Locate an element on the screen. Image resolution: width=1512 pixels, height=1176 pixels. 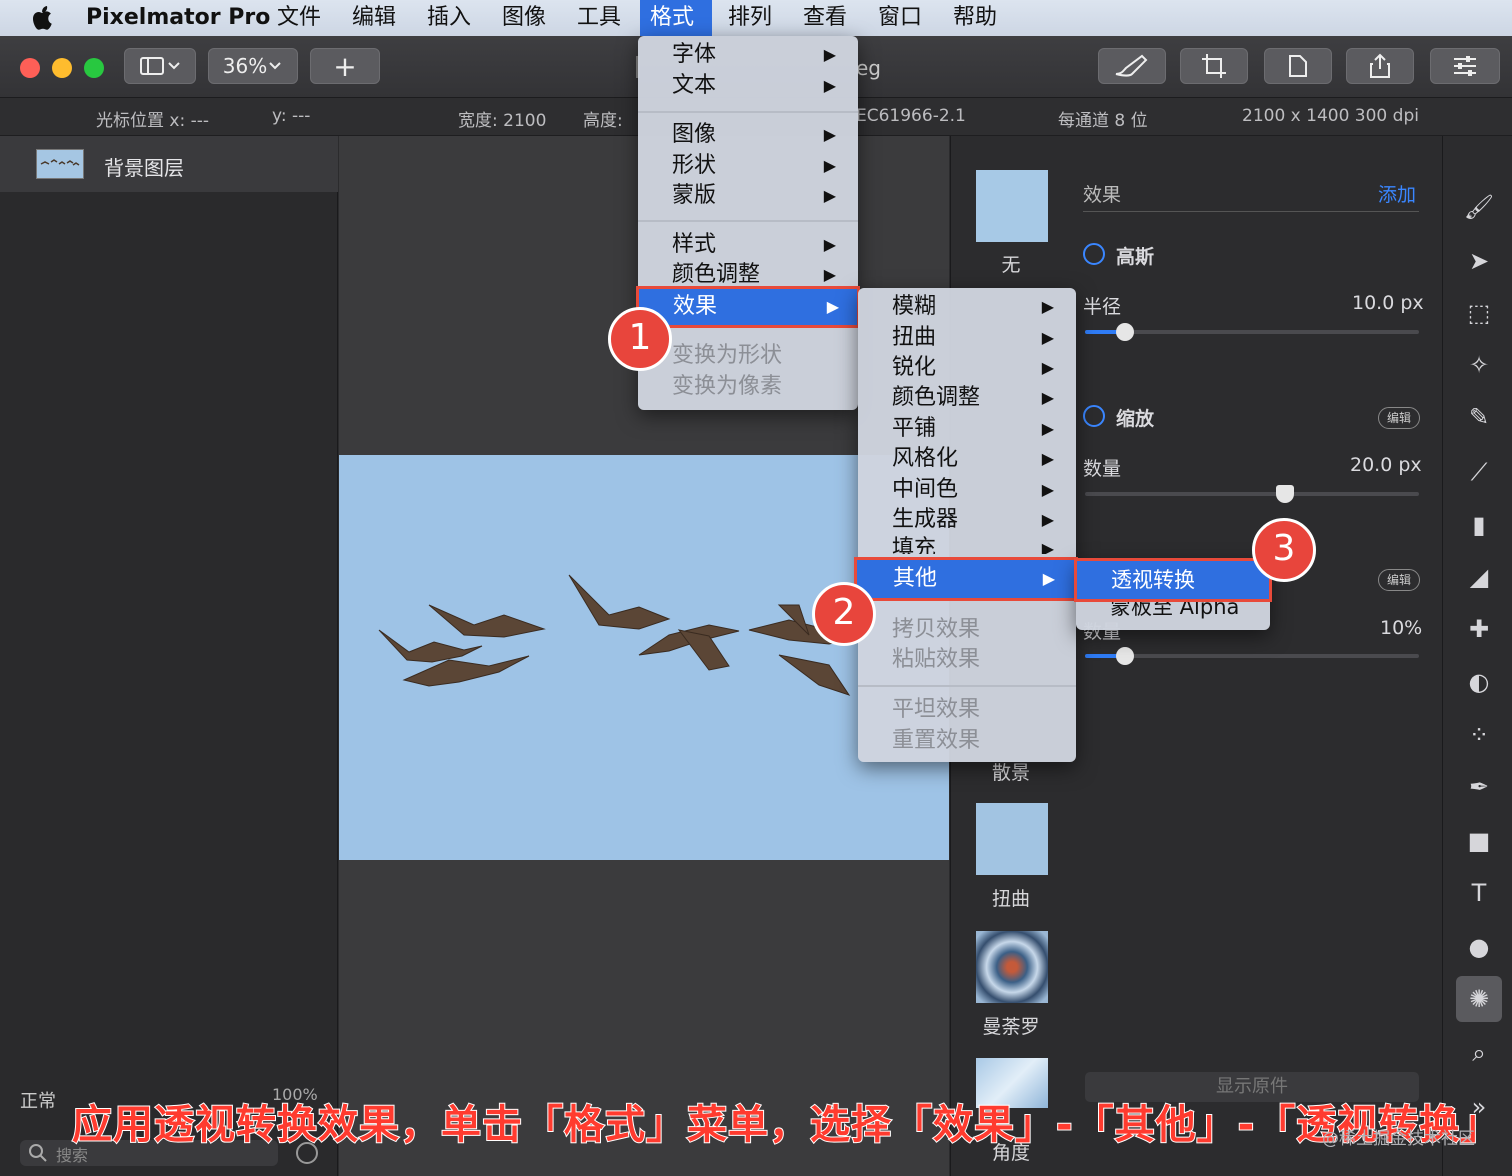
effect3-edit-button: 编辑 is located at coordinates (1399, 580).